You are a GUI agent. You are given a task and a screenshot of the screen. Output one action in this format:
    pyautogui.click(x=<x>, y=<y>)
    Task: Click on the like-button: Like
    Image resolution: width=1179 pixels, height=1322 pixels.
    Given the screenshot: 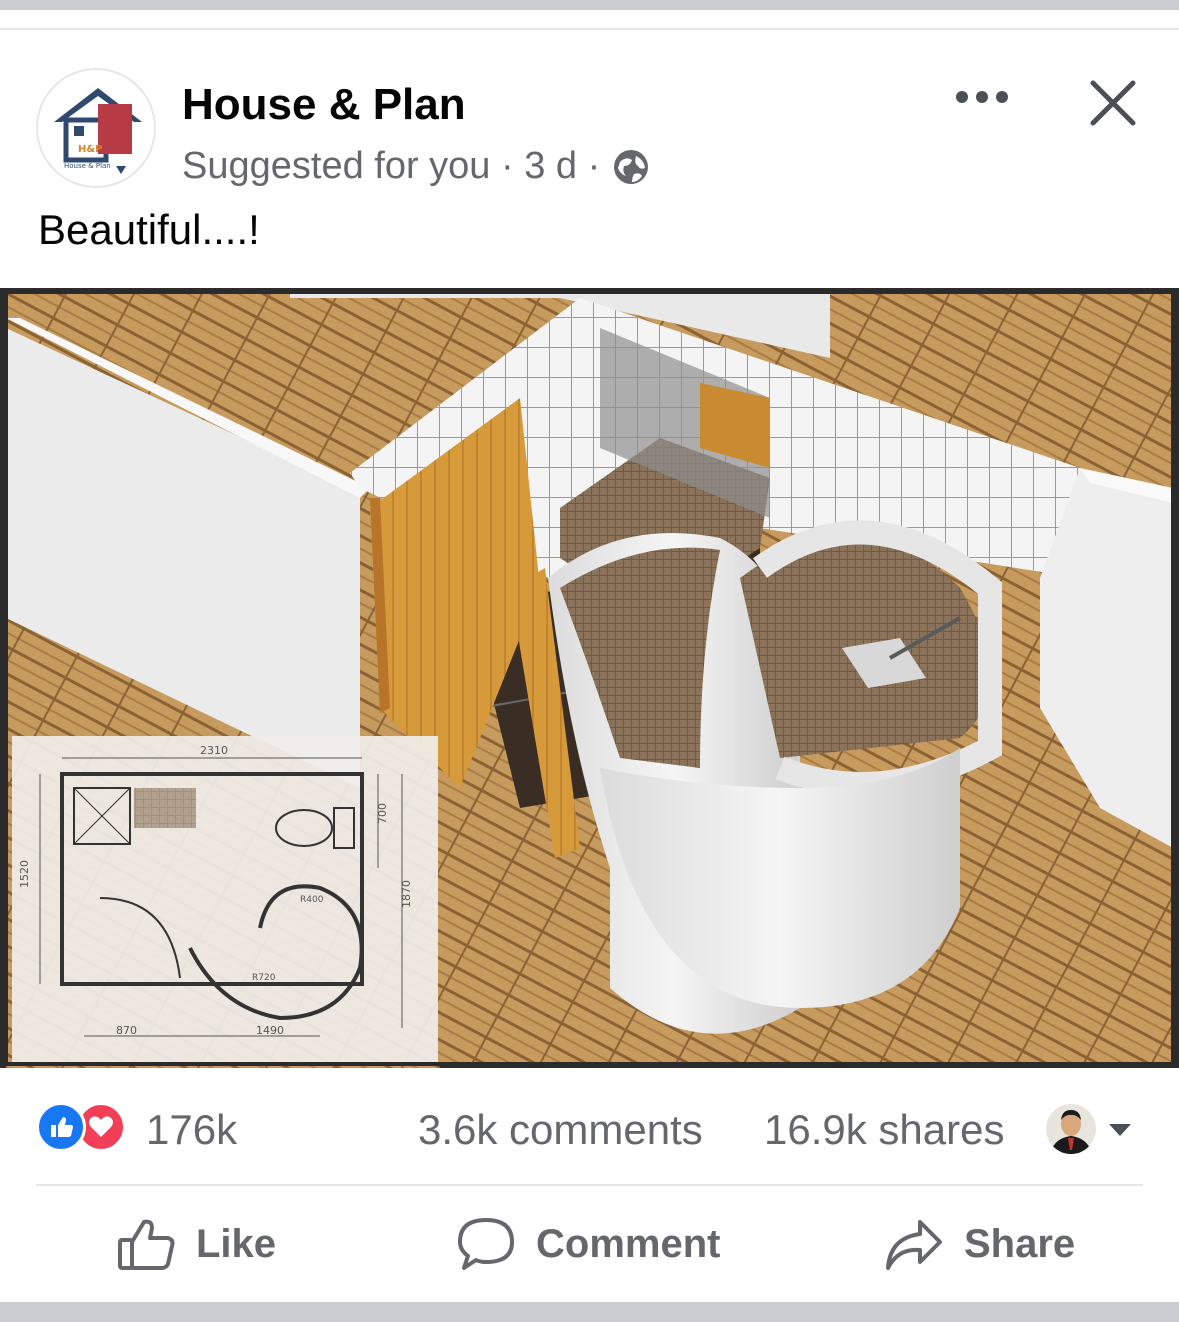 What is the action you would take?
    pyautogui.click(x=196, y=1244)
    